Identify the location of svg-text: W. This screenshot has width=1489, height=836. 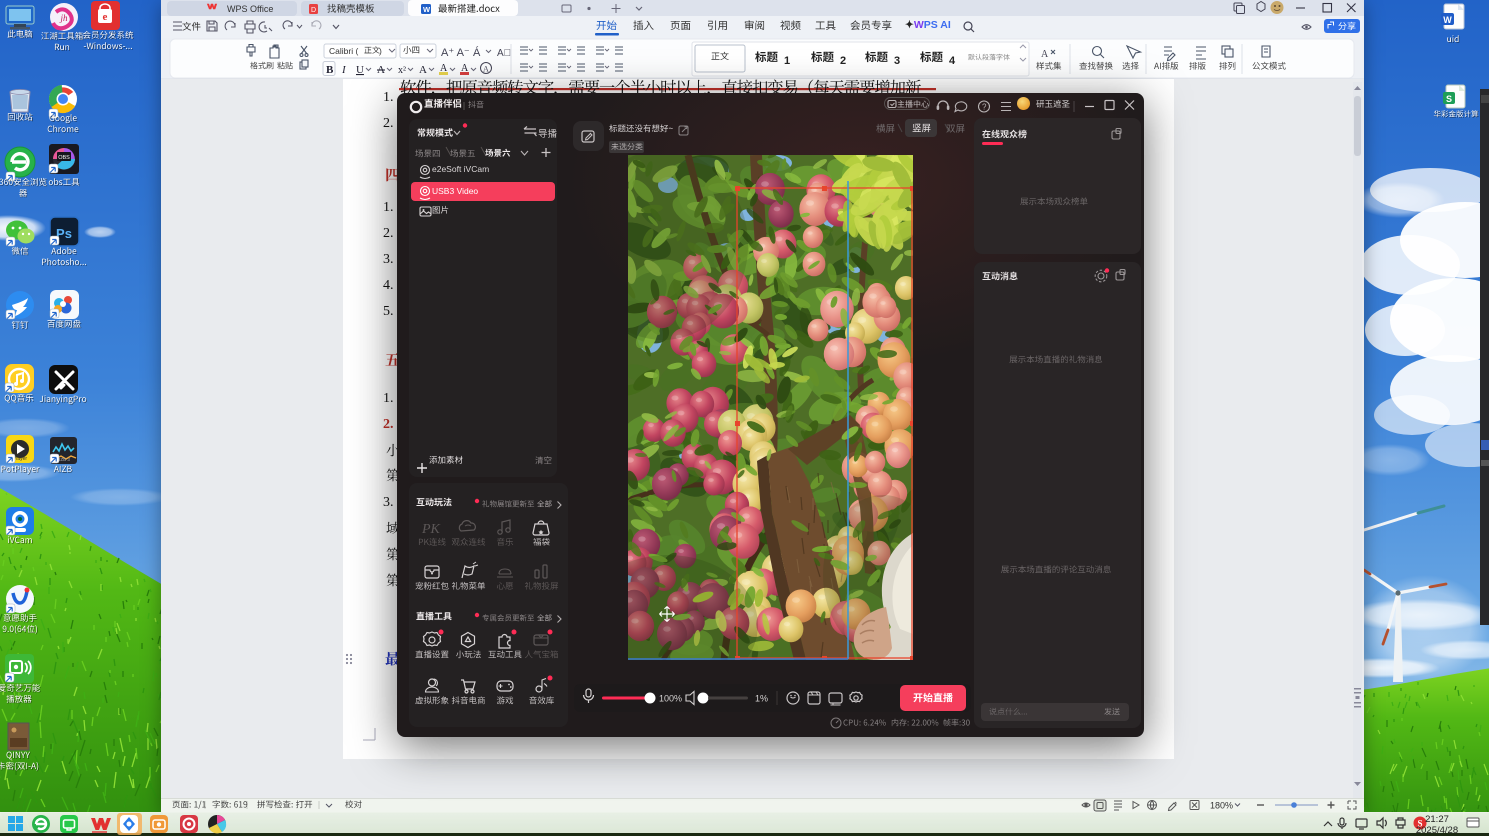
(1447, 20).